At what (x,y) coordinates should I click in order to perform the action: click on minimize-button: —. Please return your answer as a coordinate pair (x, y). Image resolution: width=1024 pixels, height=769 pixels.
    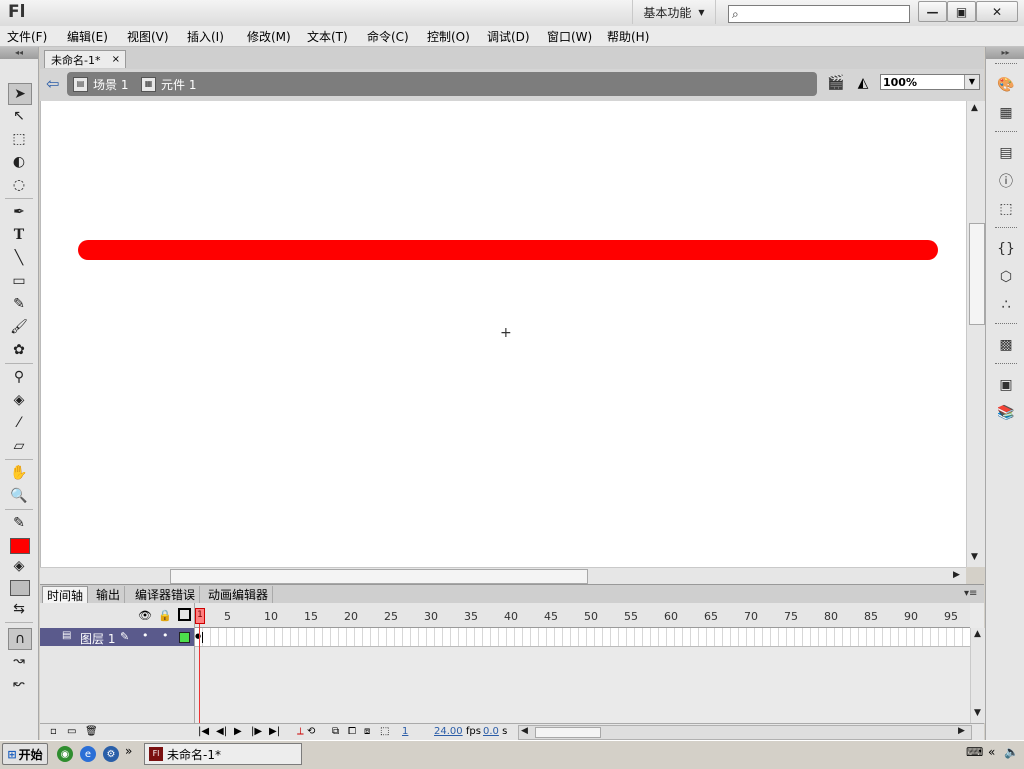
    Looking at the image, I should click on (932, 11).